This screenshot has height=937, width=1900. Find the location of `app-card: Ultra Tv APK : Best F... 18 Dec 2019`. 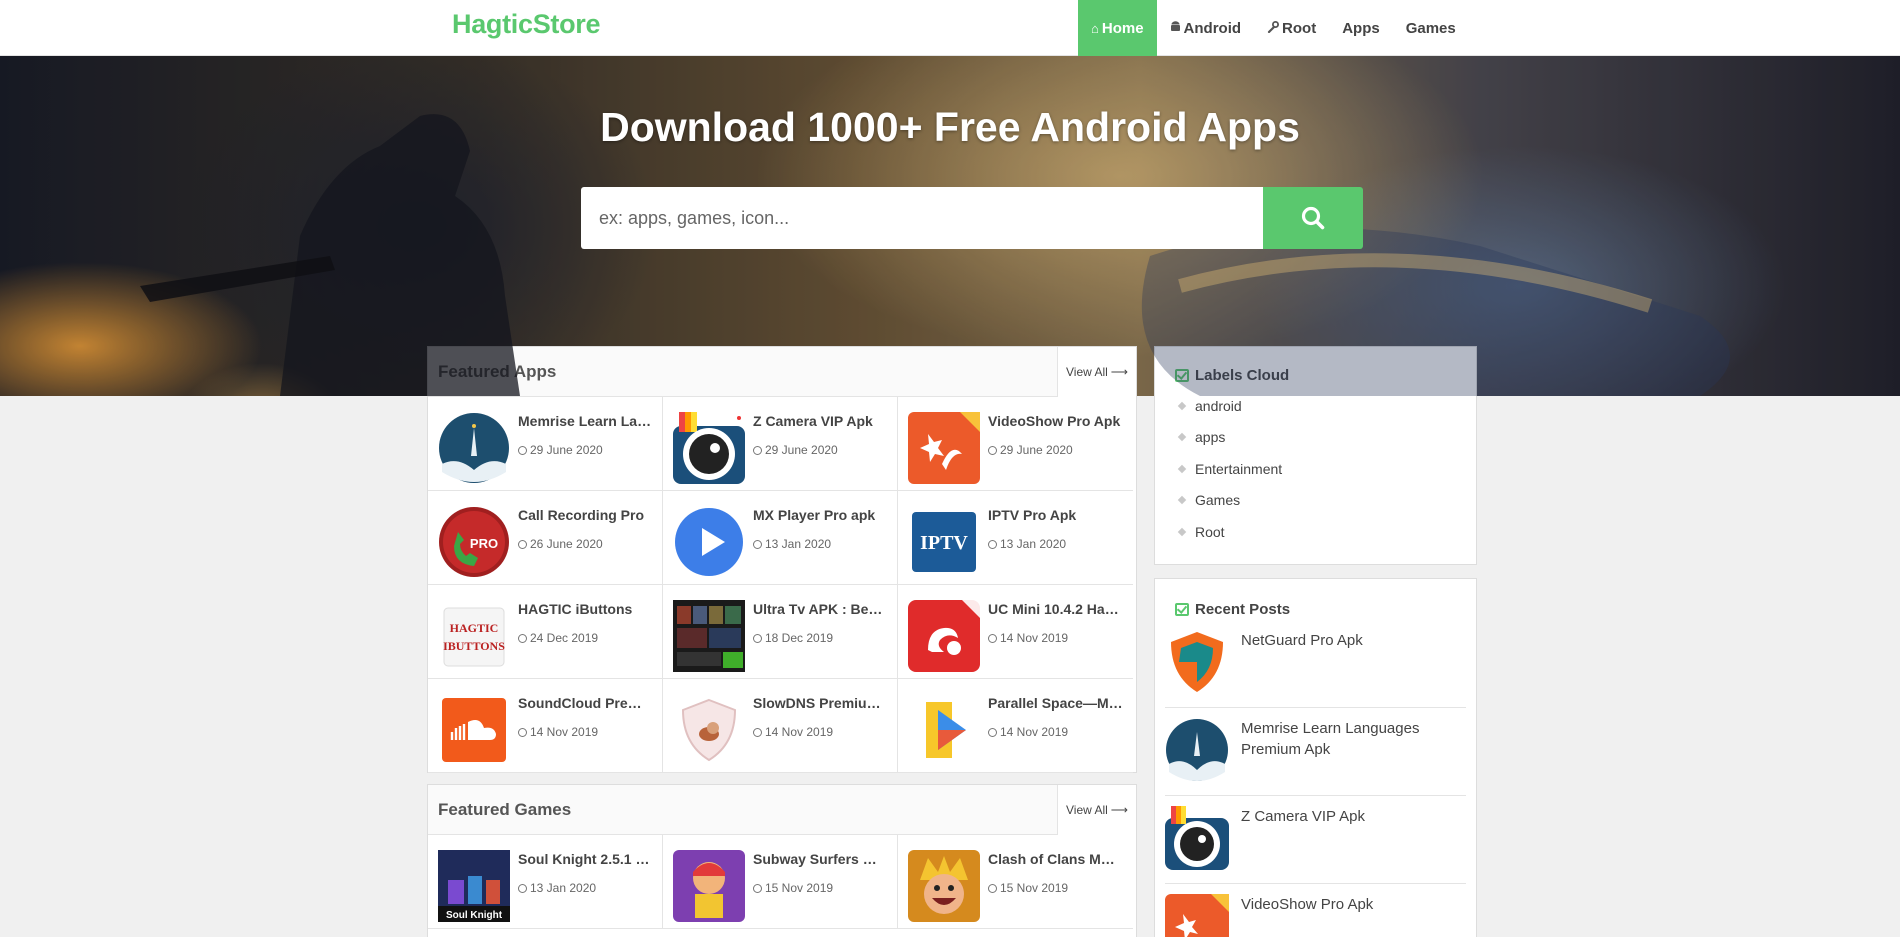

app-card: Ultra Tv APK : Best F... 18 Dec 2019 is located at coordinates (780, 632).